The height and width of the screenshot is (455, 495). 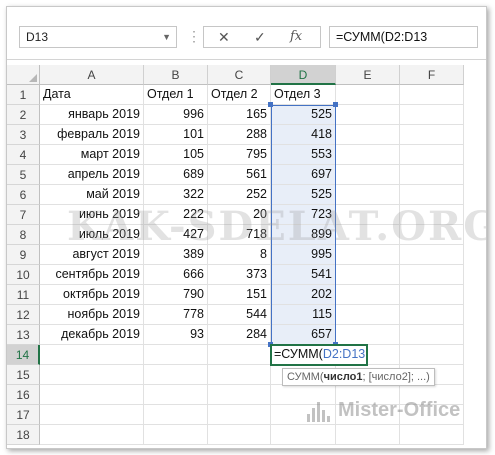 What do you see at coordinates (92, 215) in the screenshot?
I see `cell-a7: июнь 2019` at bounding box center [92, 215].